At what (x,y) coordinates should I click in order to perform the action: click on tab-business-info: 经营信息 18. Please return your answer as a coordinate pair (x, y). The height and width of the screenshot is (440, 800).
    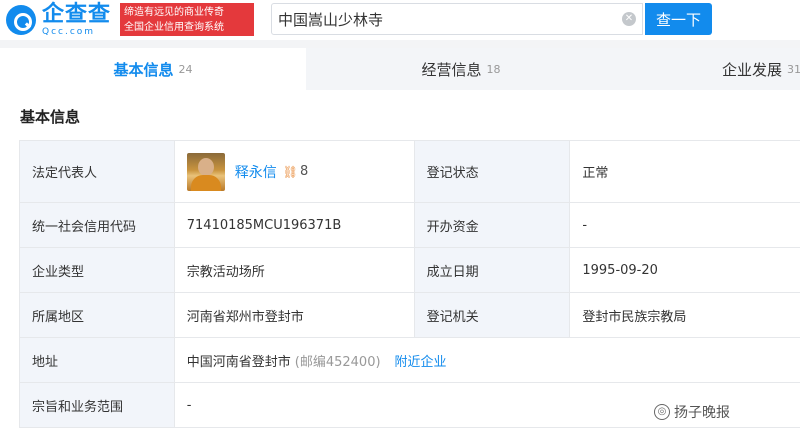
    Looking at the image, I should click on (461, 69).